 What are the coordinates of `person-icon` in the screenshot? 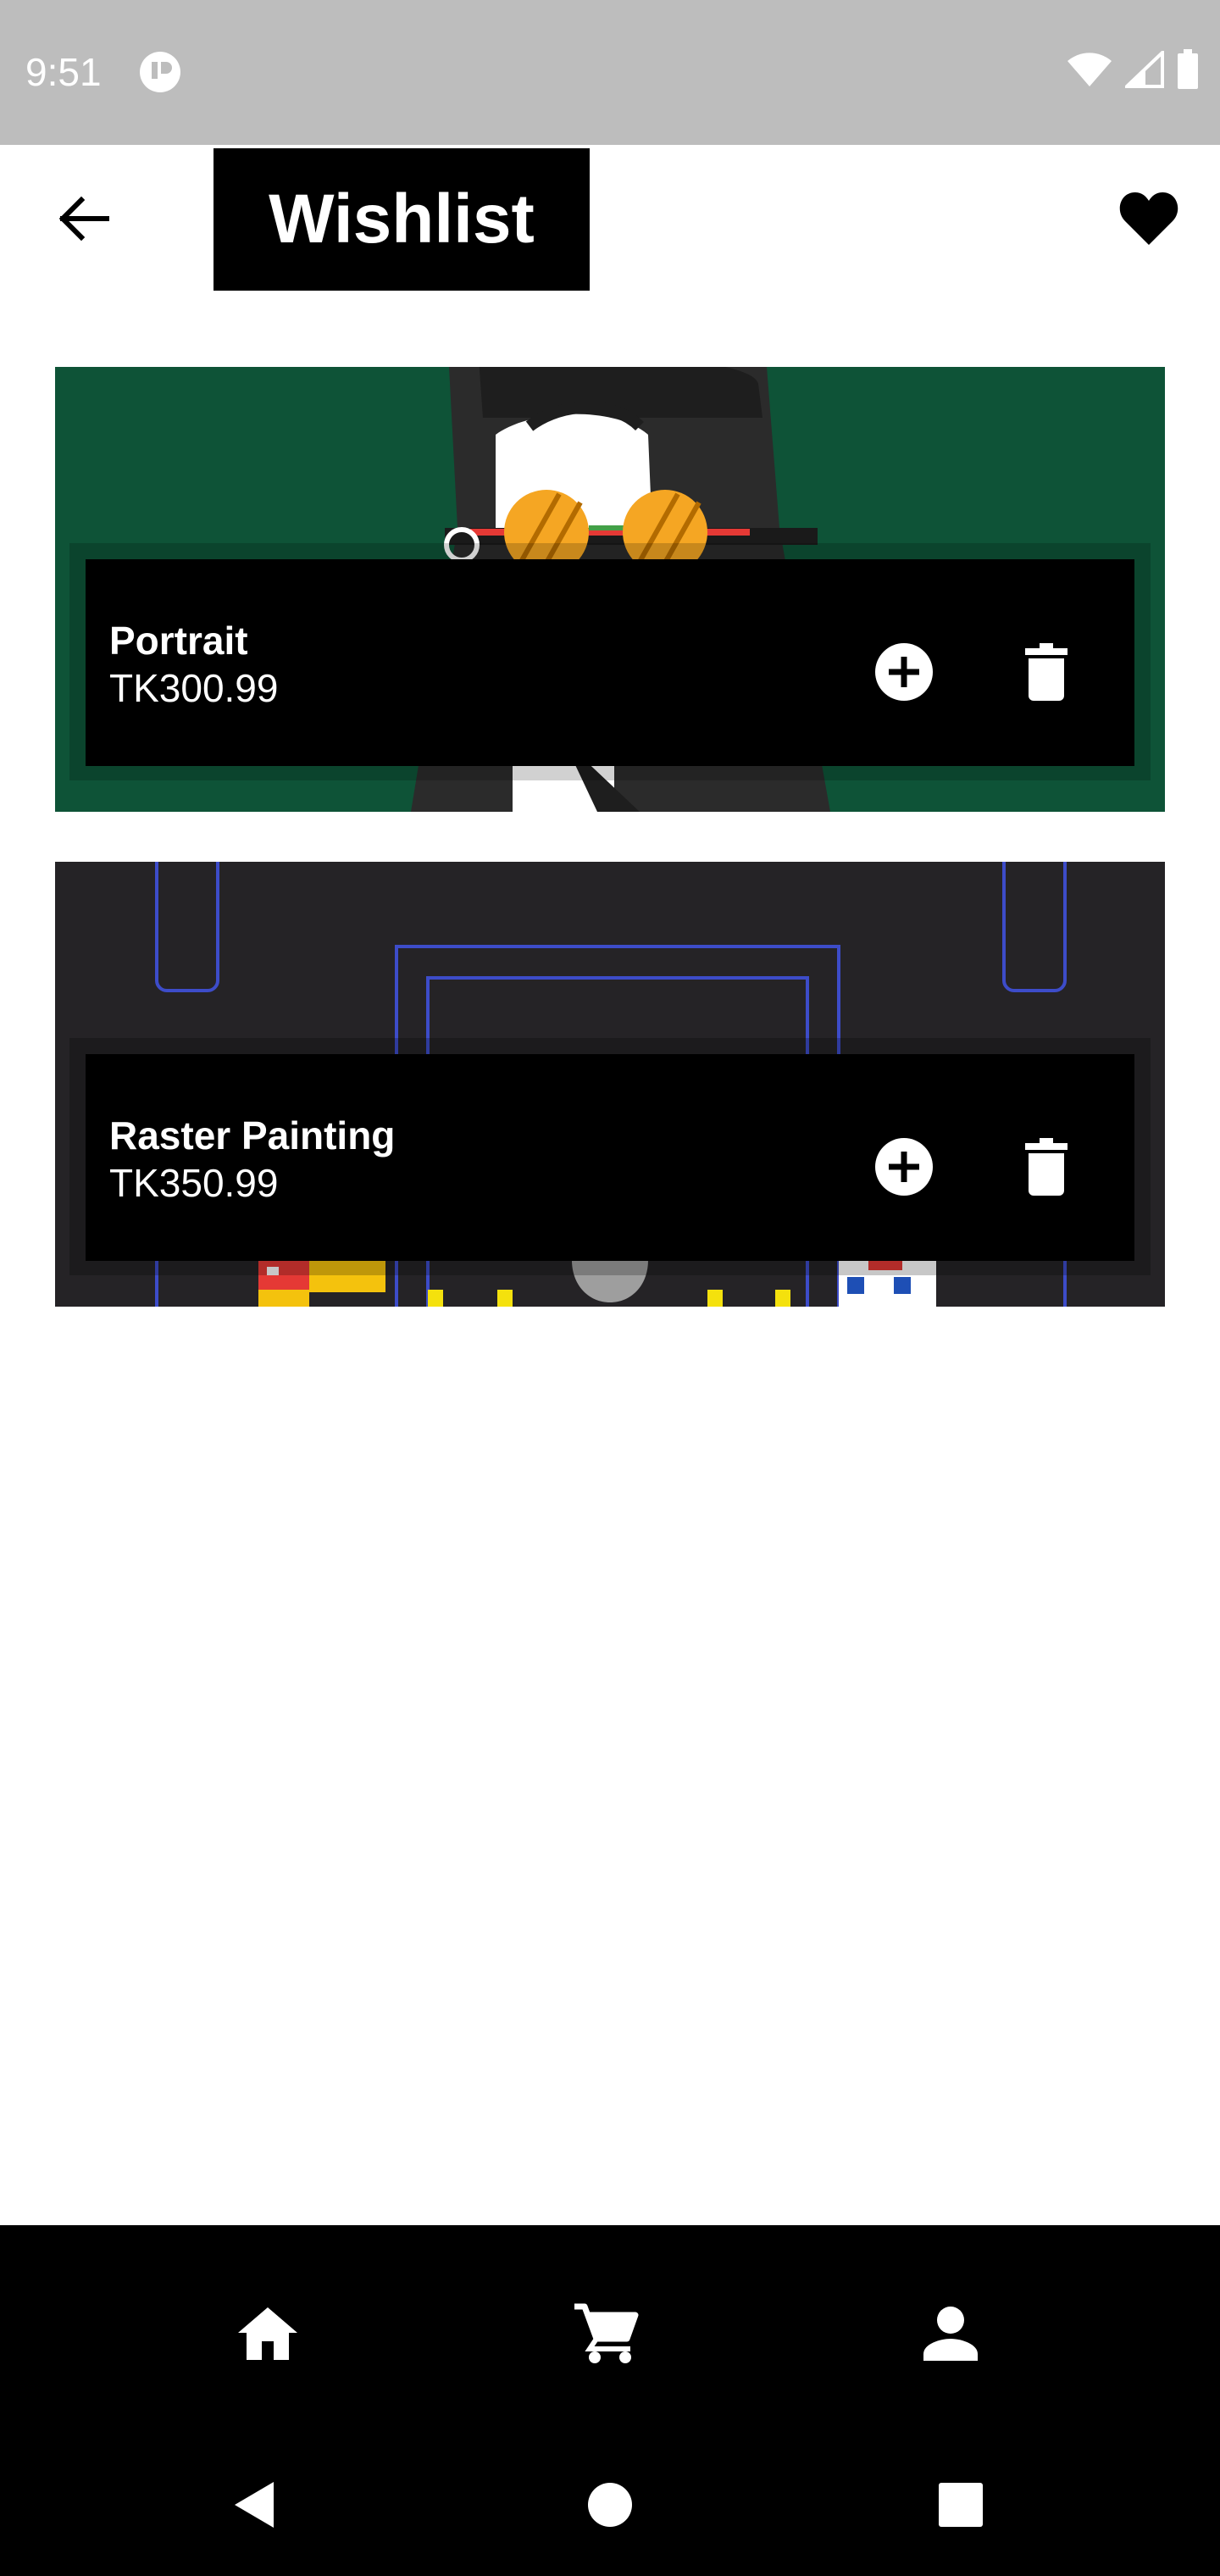 It's located at (950, 2334).